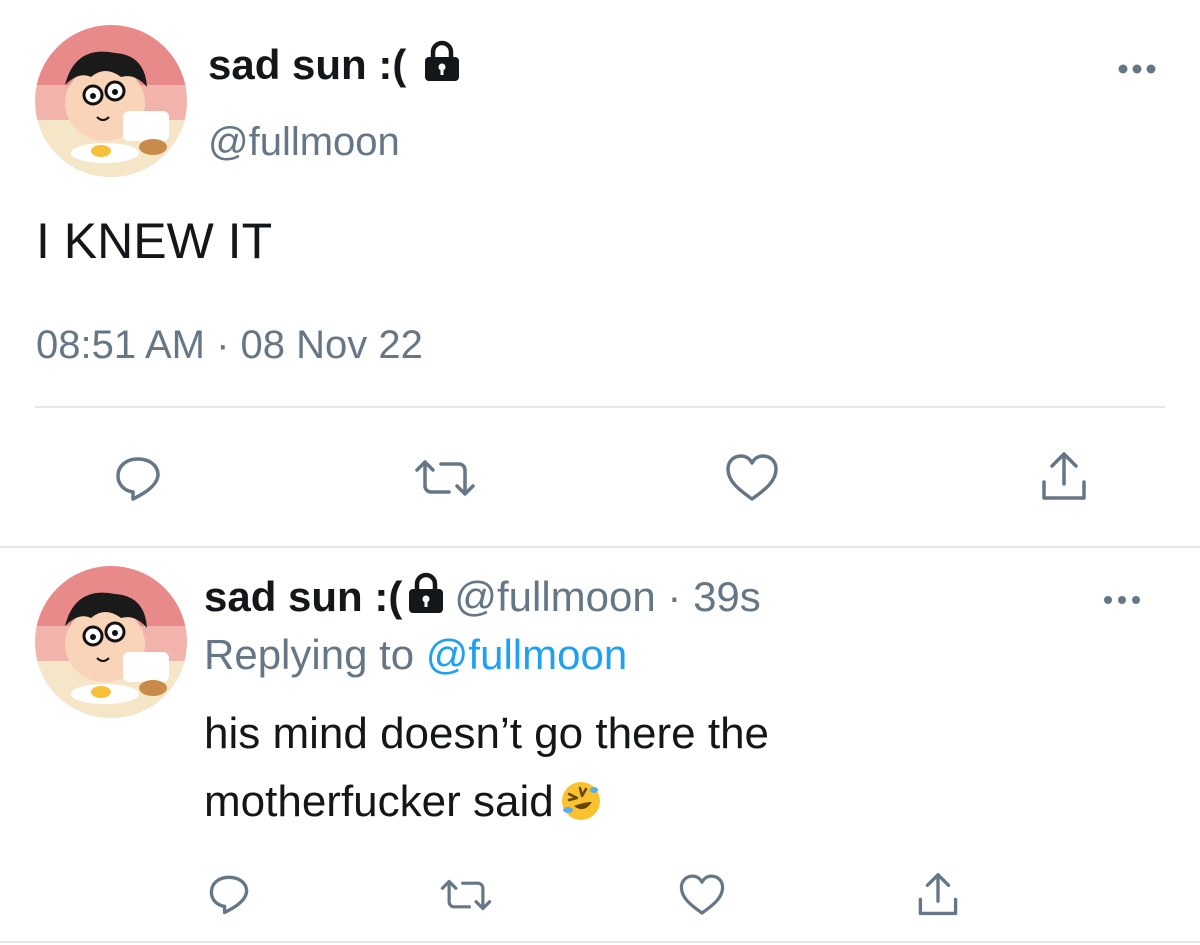 This screenshot has height=945, width=1200. Describe the element at coordinates (526, 654) in the screenshot. I see `mention-link: @fullmoon` at that location.